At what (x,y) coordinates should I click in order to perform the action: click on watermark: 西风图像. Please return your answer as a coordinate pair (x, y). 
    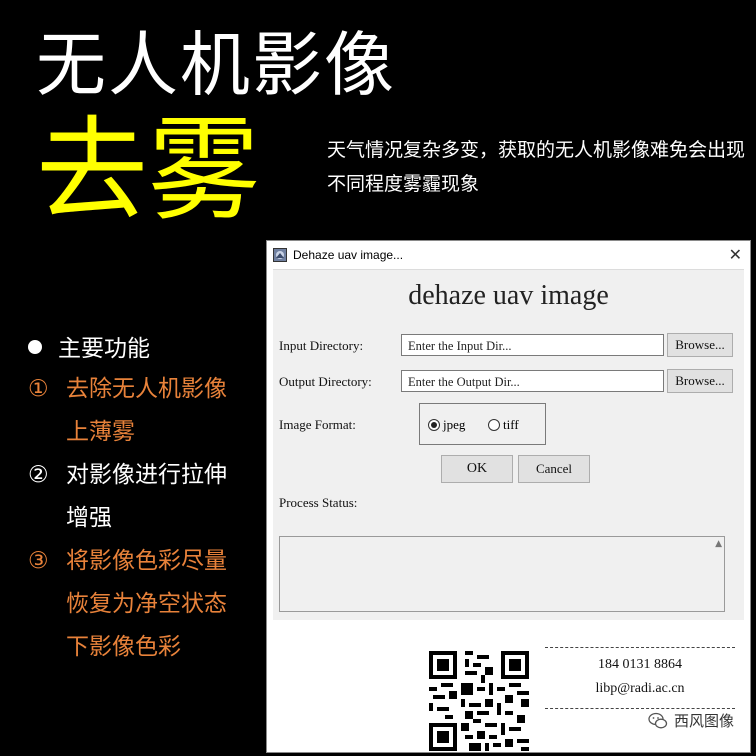
    Looking at the image, I should click on (691, 720).